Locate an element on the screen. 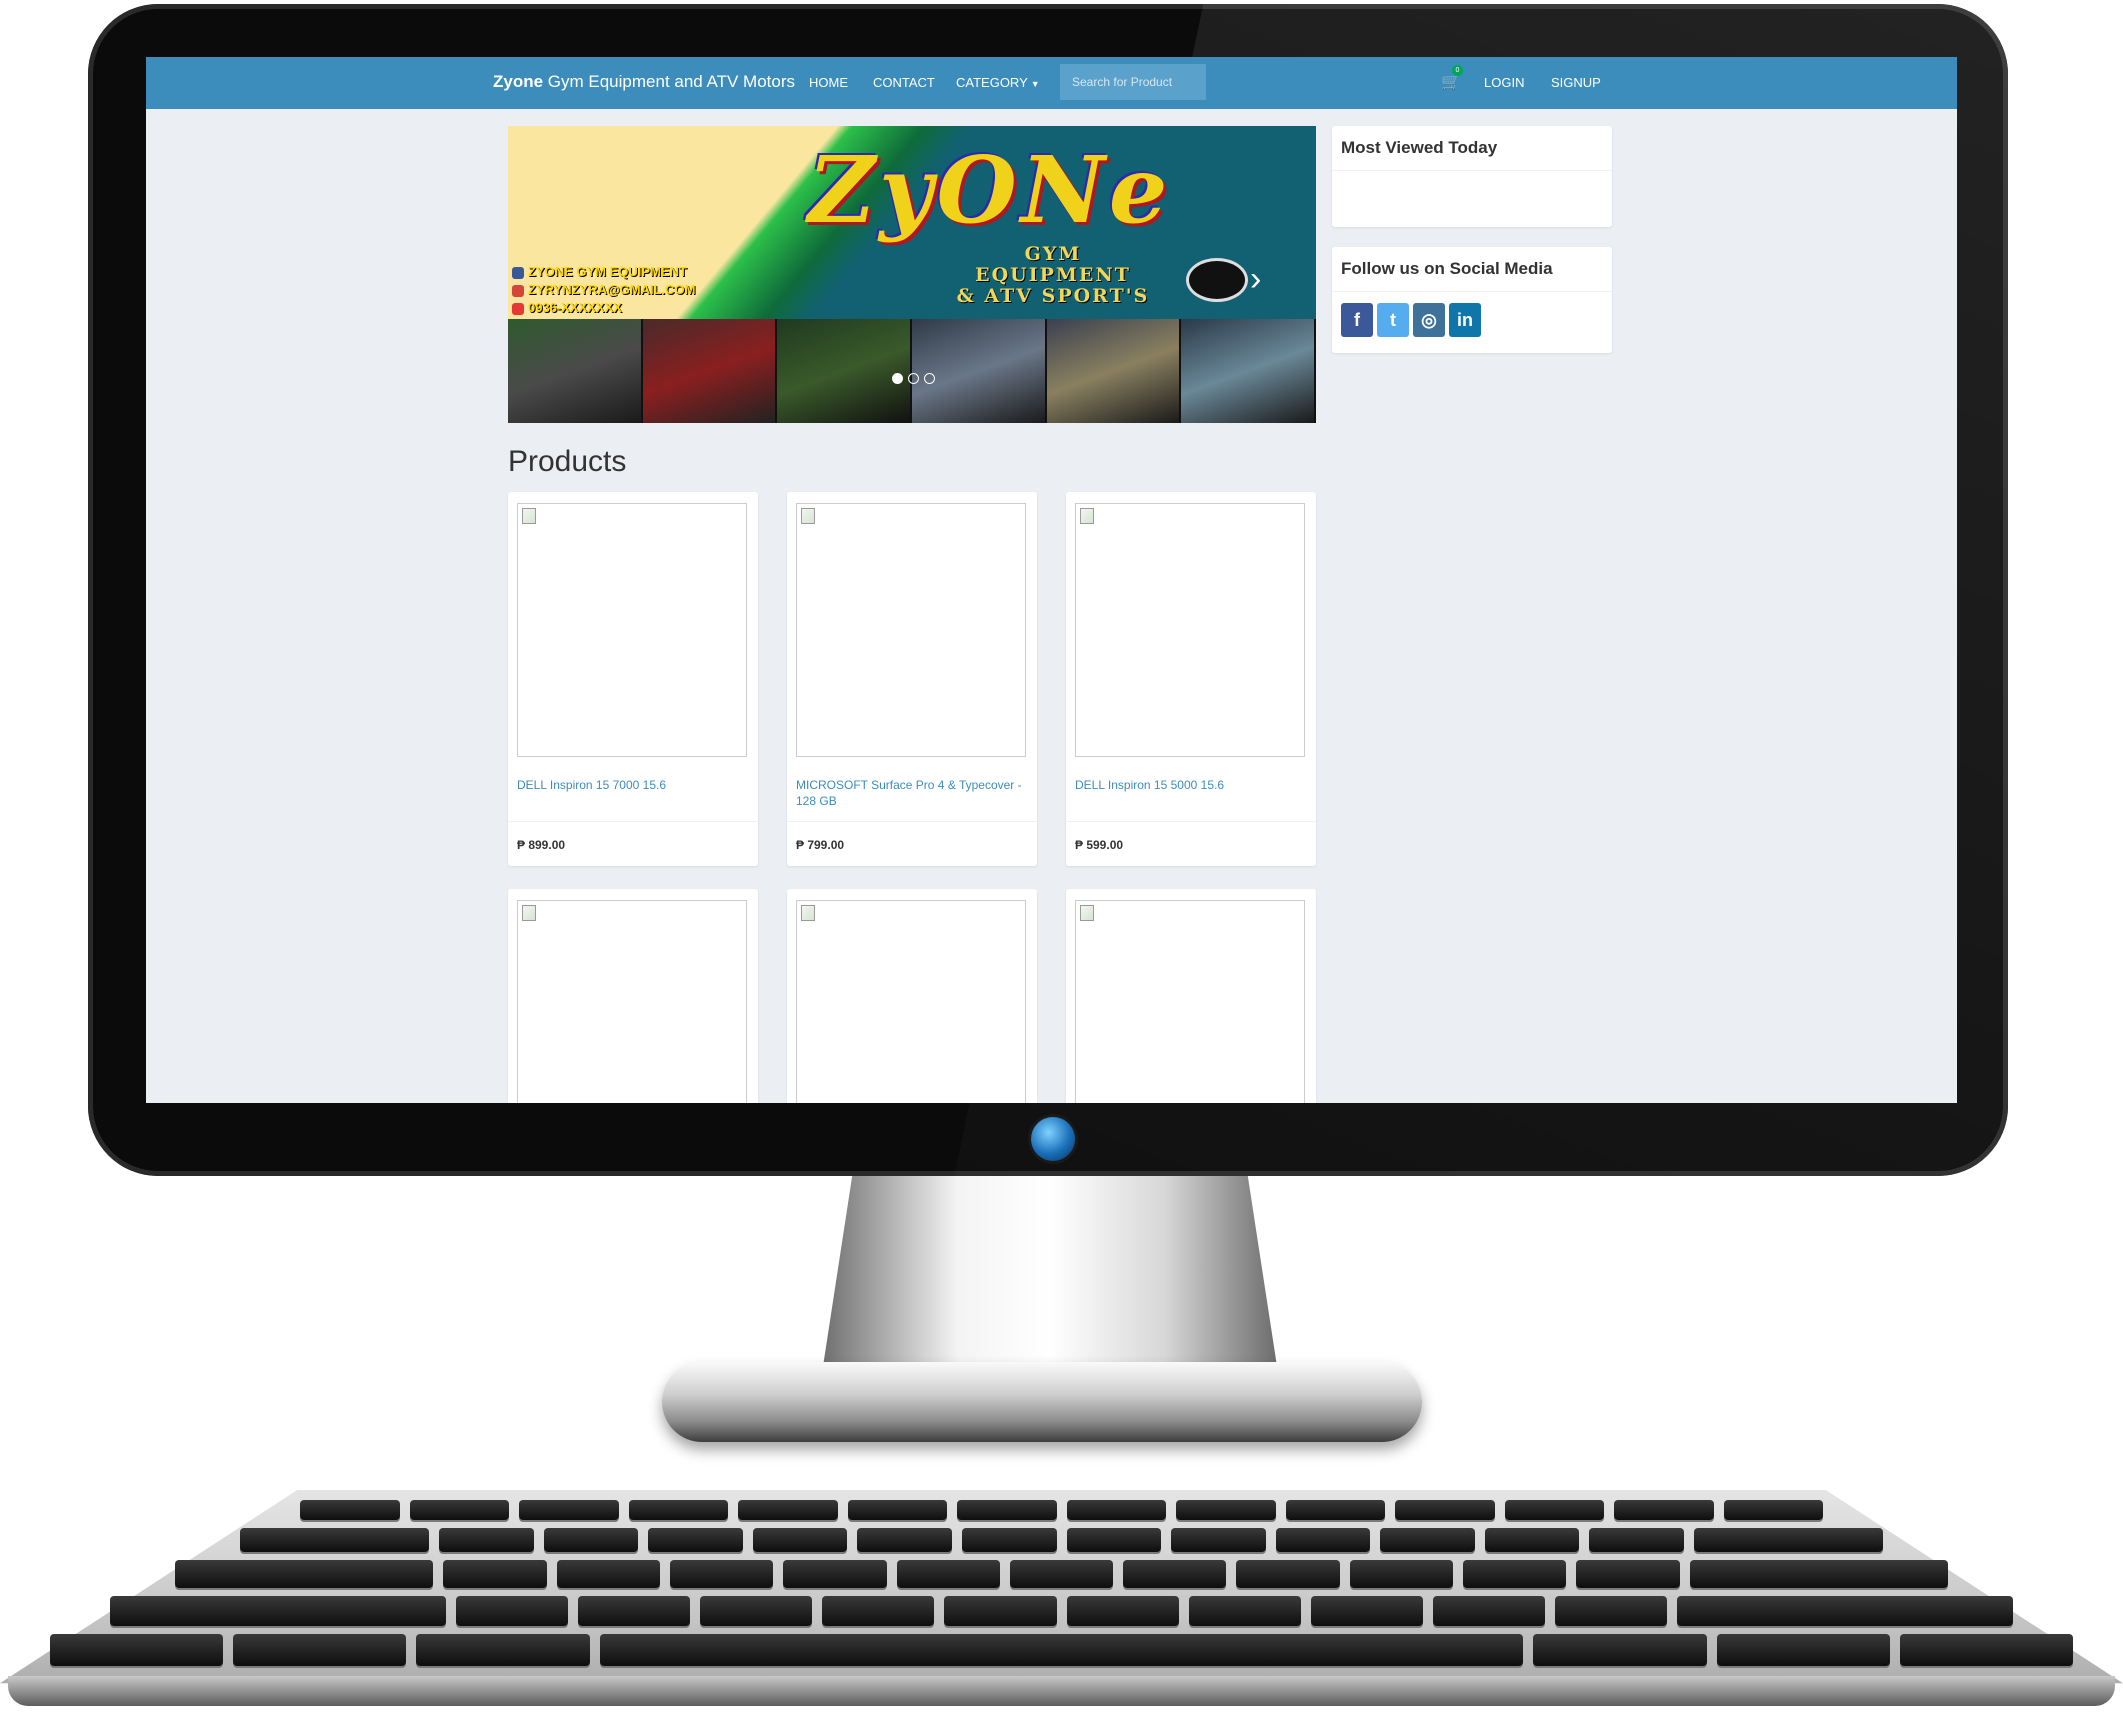 The height and width of the screenshot is (1725, 2123). carousel-indicators is located at coordinates (913, 378).